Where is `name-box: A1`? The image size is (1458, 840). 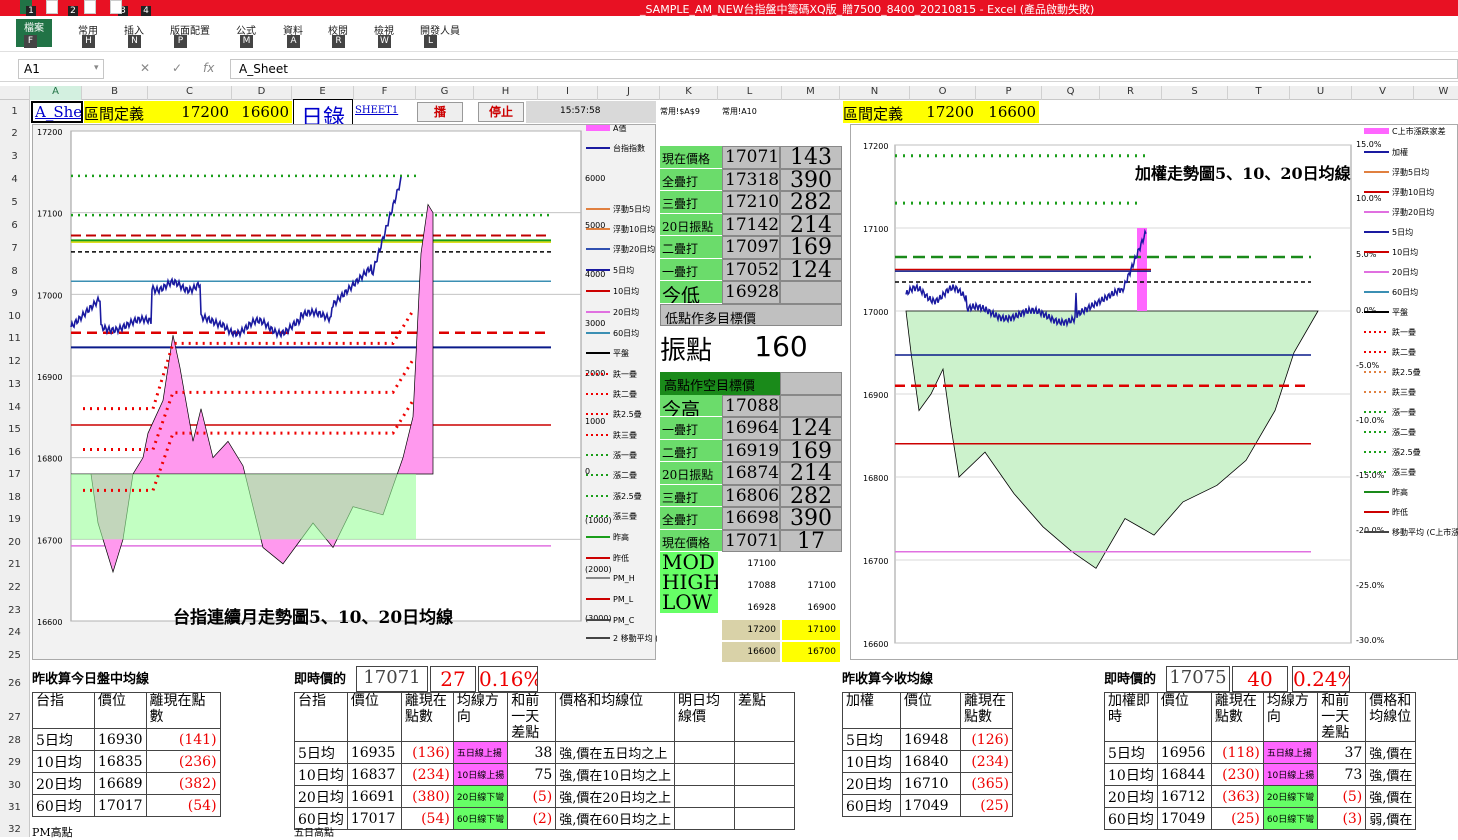 name-box: A1 is located at coordinates (61, 69).